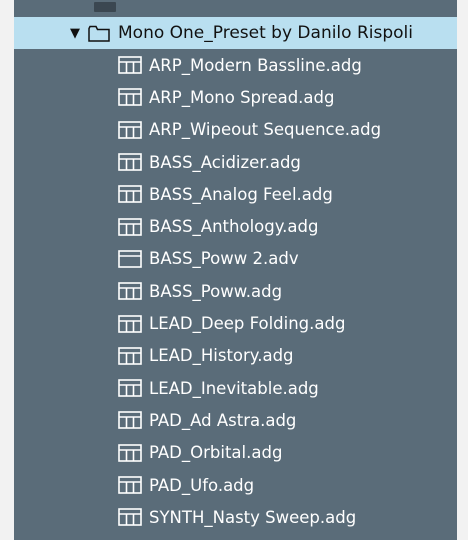 The image size is (468, 540). I want to click on file-row: BASS_Analog Feel.adg, so click(235, 194).